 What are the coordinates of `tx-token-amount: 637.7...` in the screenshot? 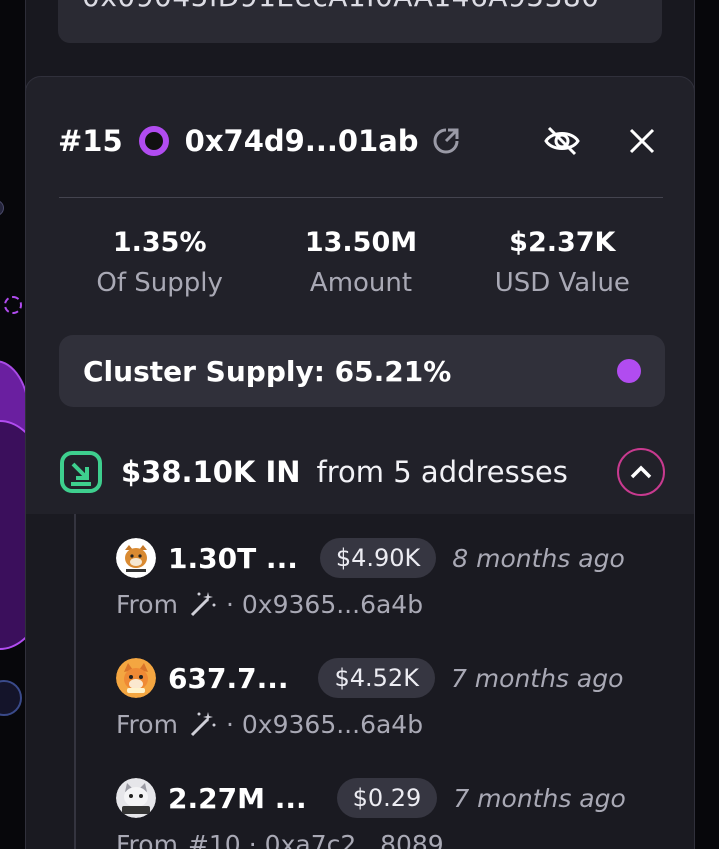 It's located at (228, 678).